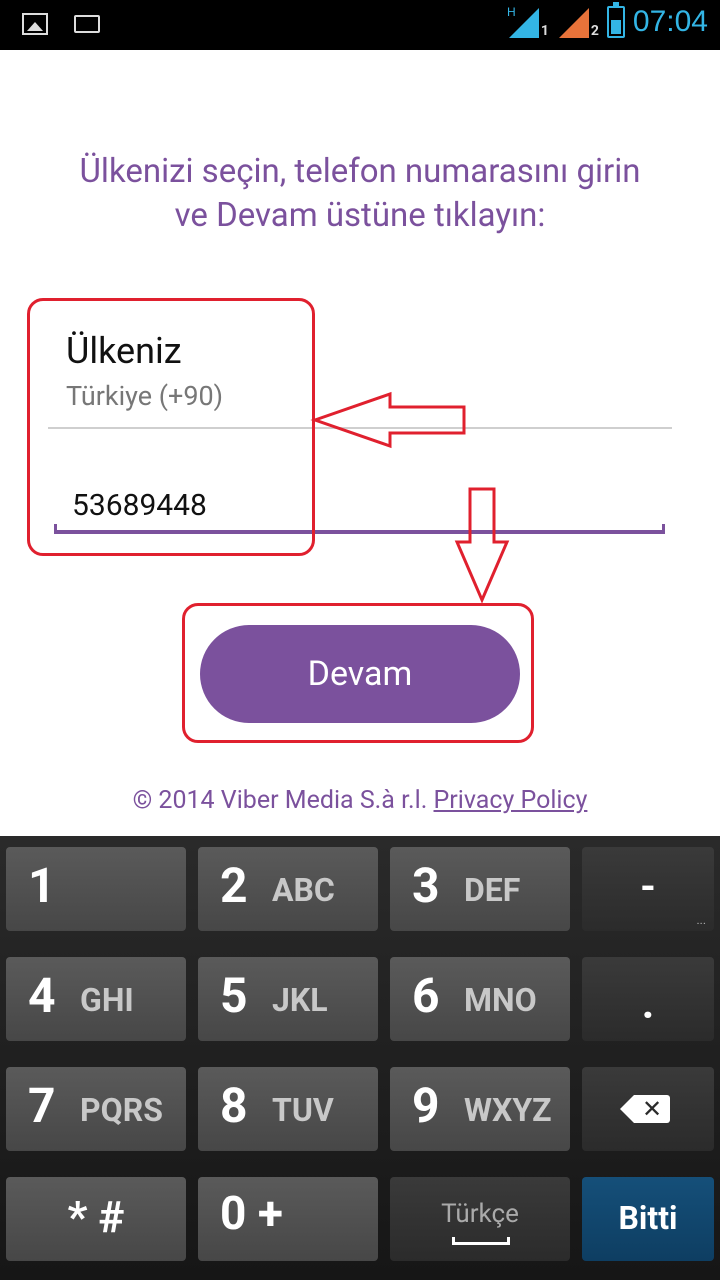  Describe the element at coordinates (615, 20) in the screenshot. I see `battery-icon` at that location.